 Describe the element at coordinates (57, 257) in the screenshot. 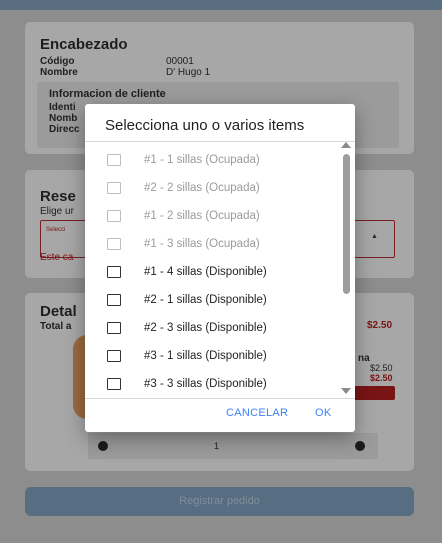

I see `error-text: Este ca` at that location.